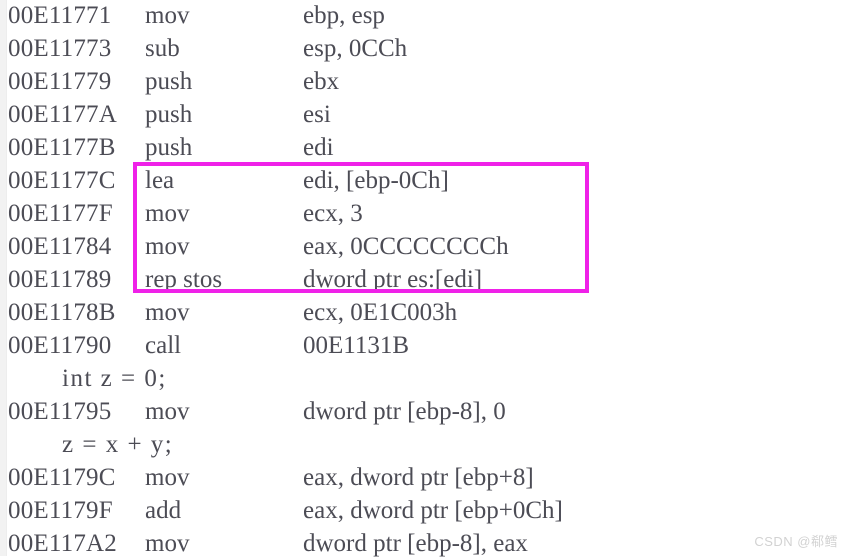 The height and width of the screenshot is (560, 850). Describe the element at coordinates (425, 147) in the screenshot. I see `instruction-line: 00E1177B push edi` at that location.